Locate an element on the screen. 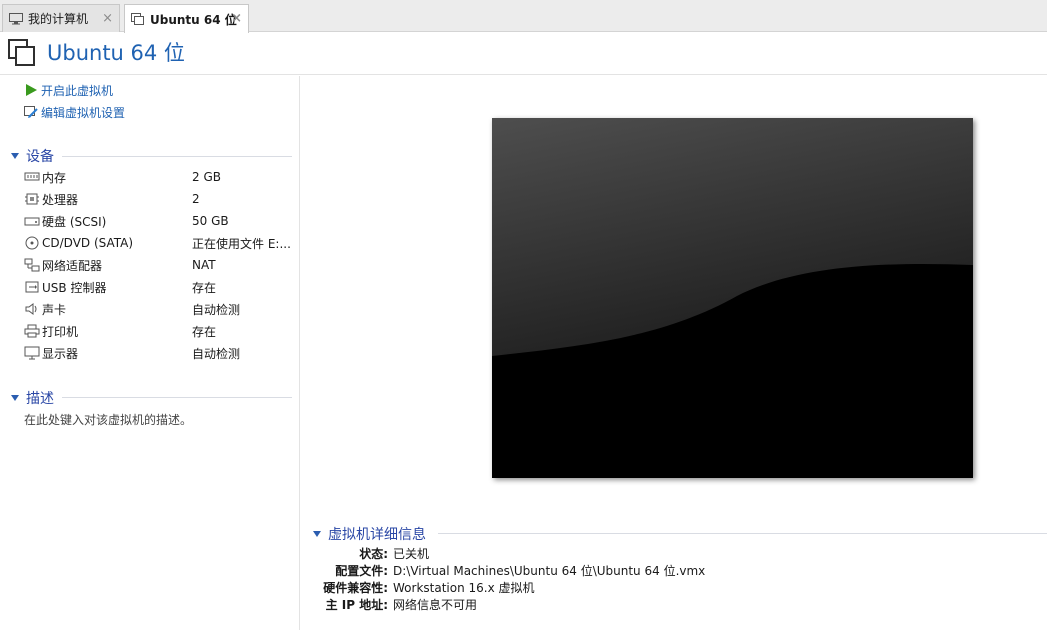  device-value: 2 is located at coordinates (196, 199).